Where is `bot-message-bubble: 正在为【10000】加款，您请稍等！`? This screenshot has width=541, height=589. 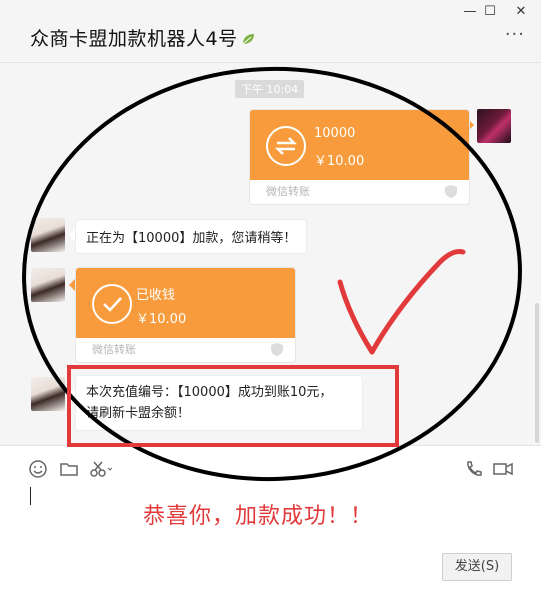
bot-message-bubble: 正在为【10000】加款，您请稍等！ is located at coordinates (191, 236).